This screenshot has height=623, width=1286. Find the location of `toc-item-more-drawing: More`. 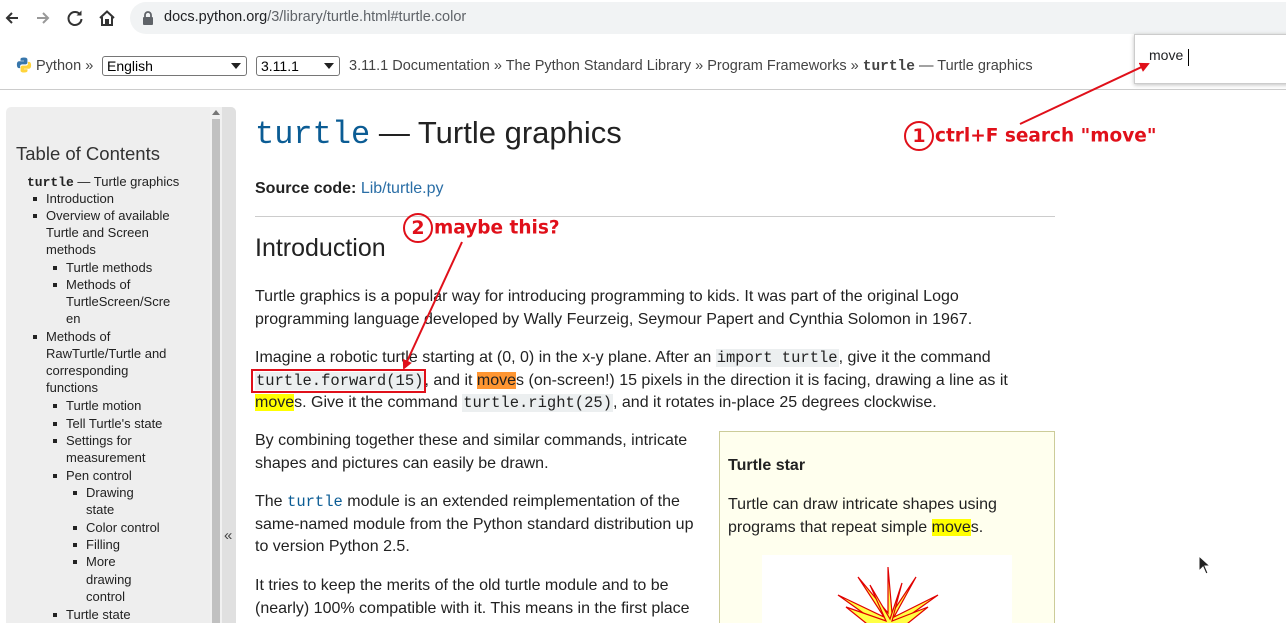

toc-item-more-drawing: More is located at coordinates (101, 561).